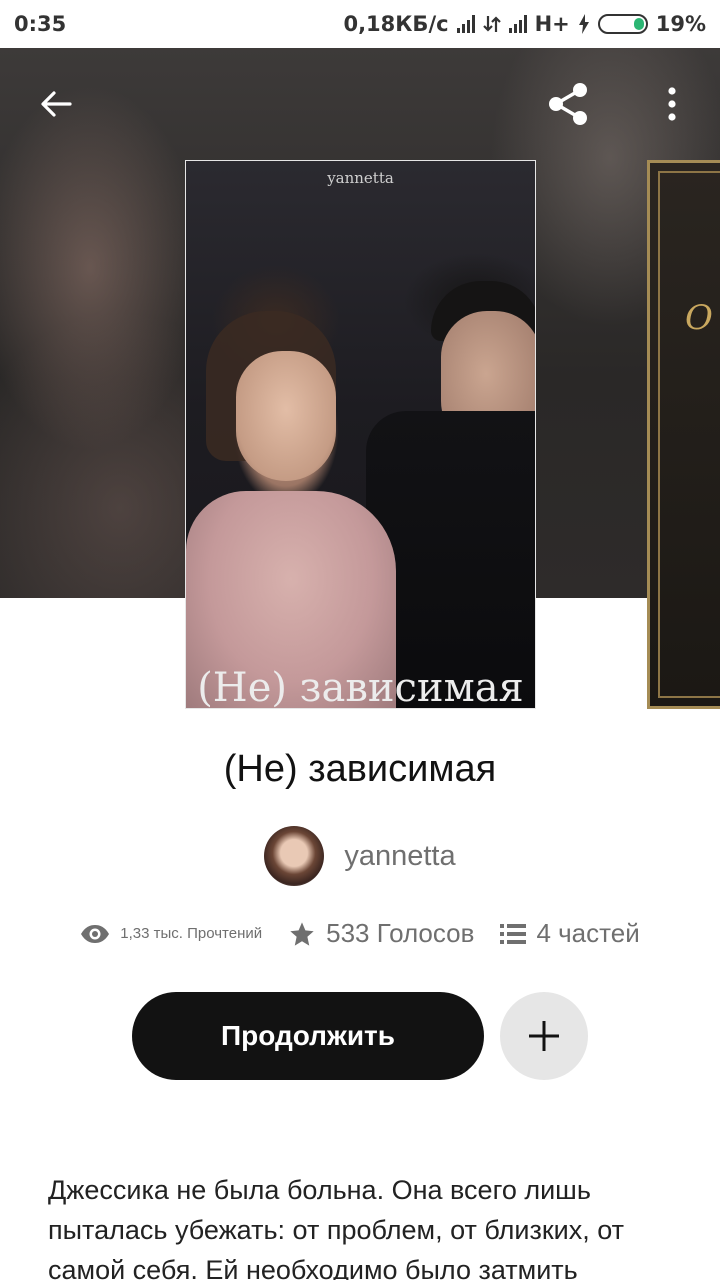  I want to click on back-button, so click(56, 104).